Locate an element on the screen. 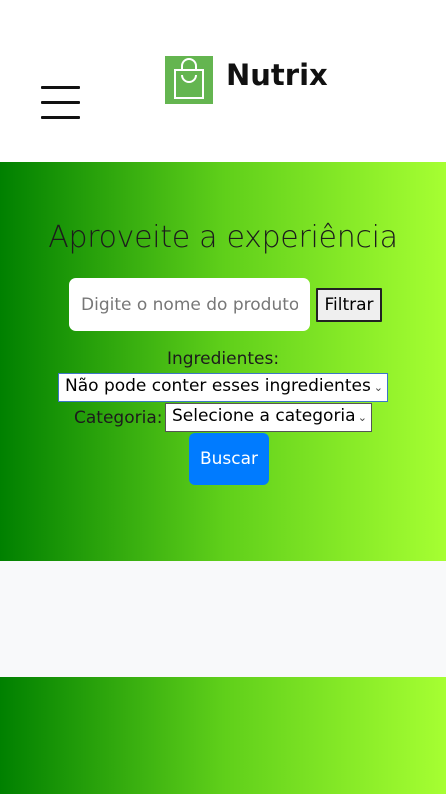 This screenshot has width=446, height=794. search-input is located at coordinates (189, 304).